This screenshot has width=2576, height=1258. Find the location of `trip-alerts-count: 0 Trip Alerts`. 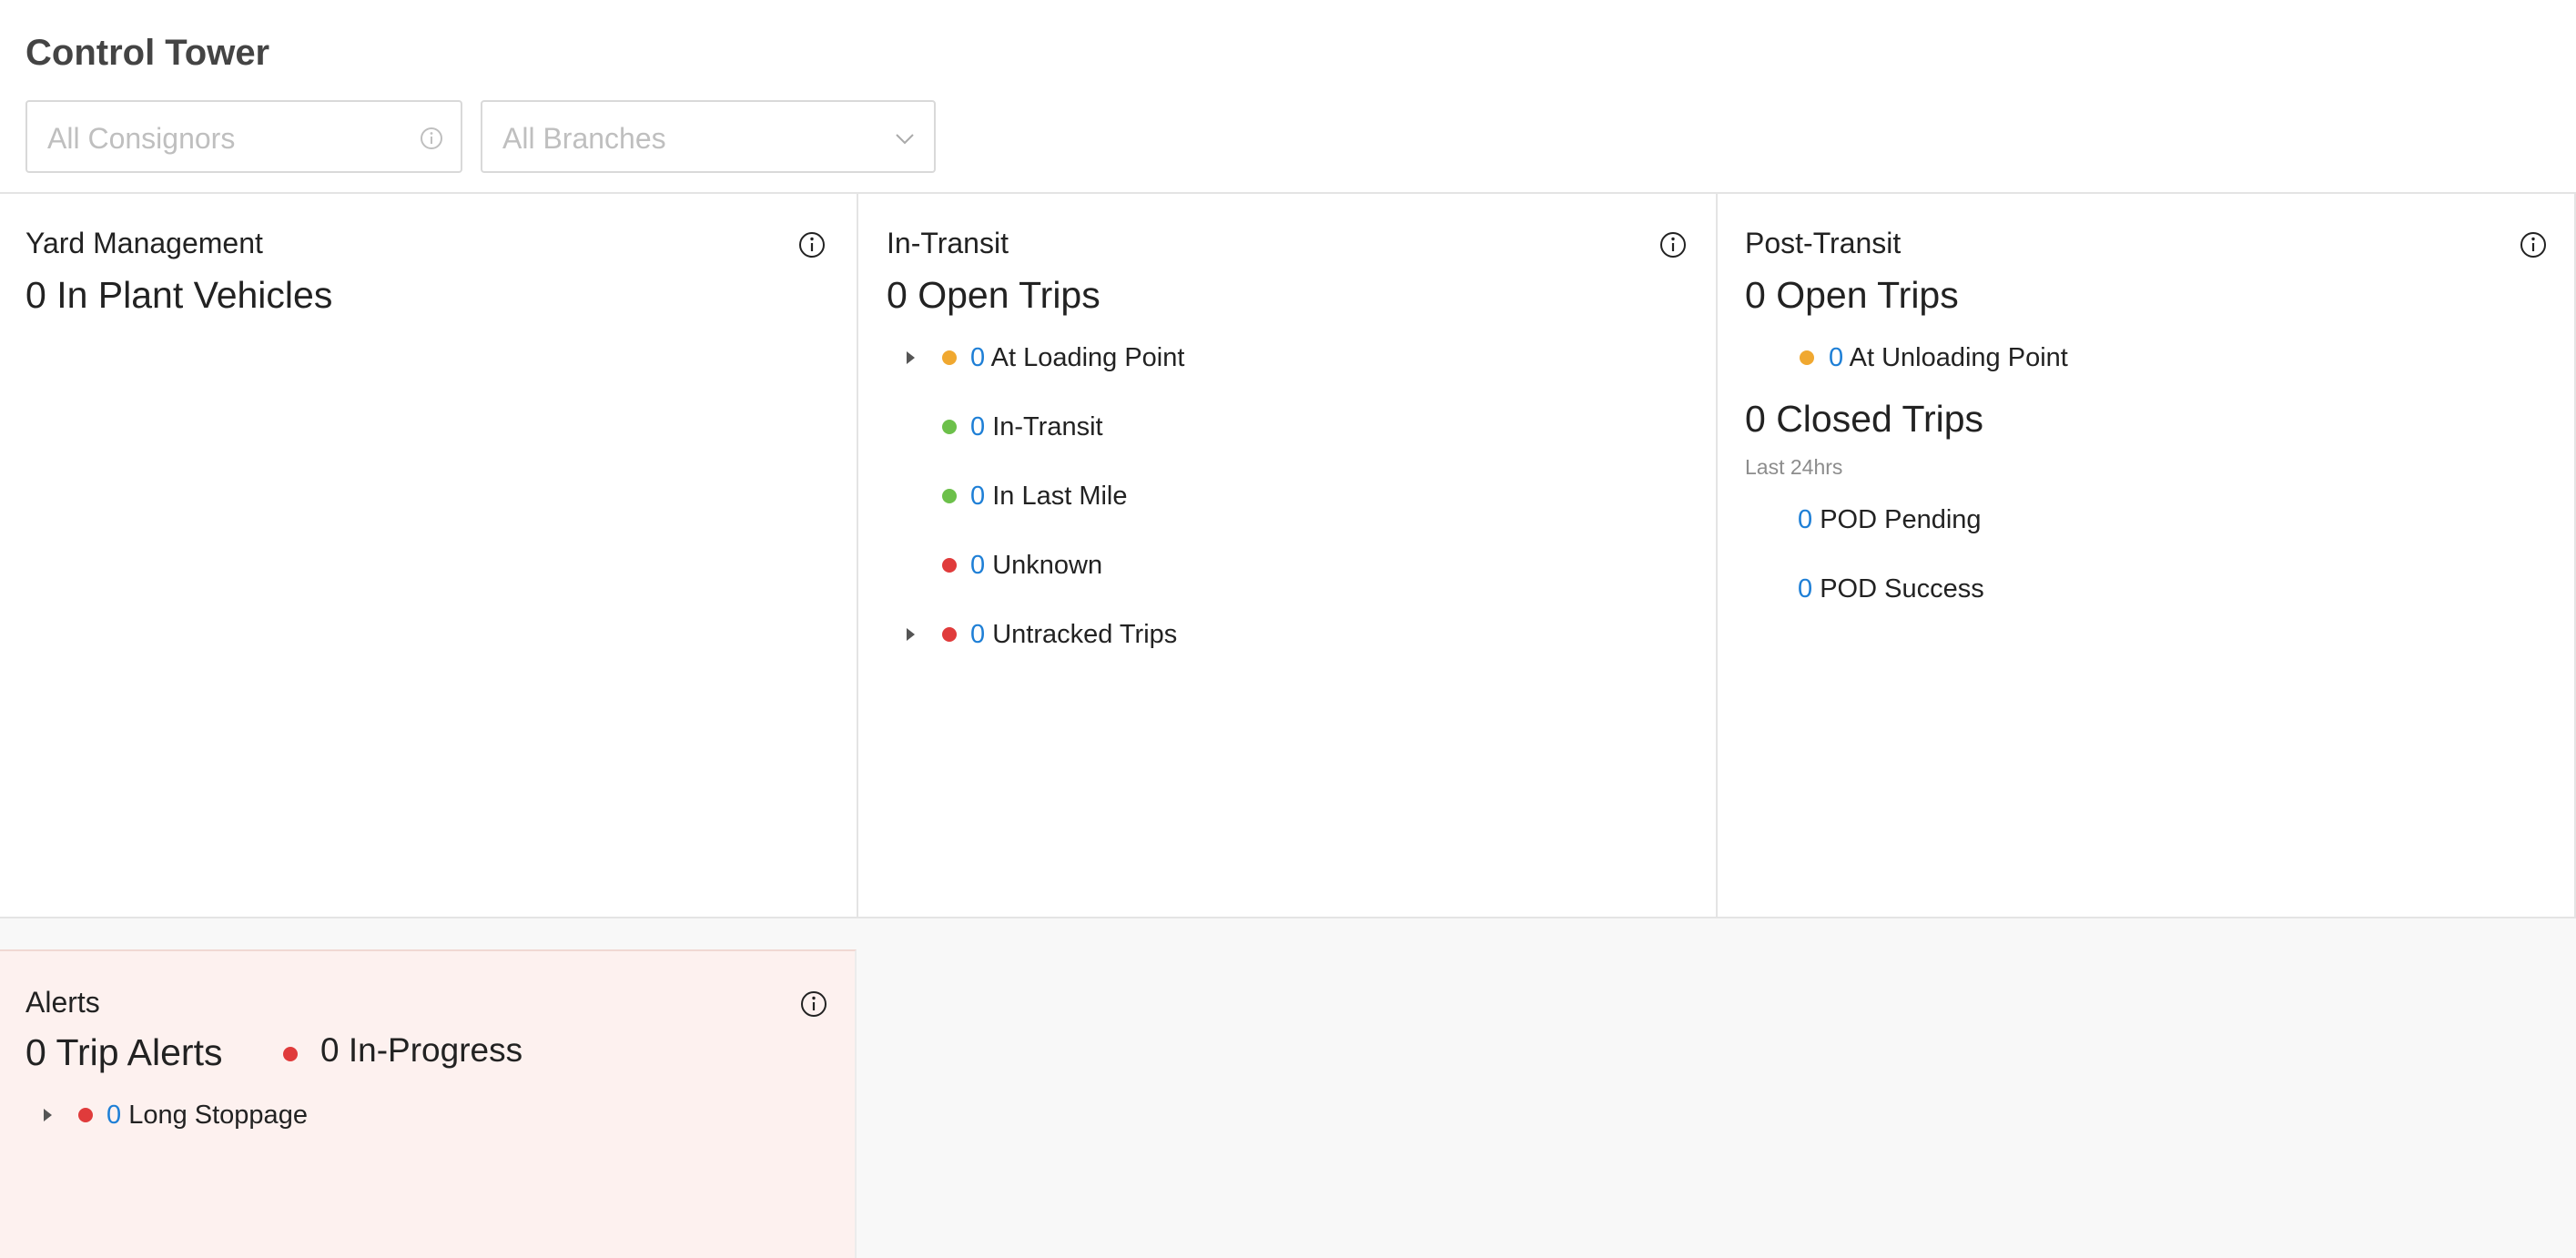

trip-alerts-count: 0 Trip Alerts is located at coordinates (124, 1052).